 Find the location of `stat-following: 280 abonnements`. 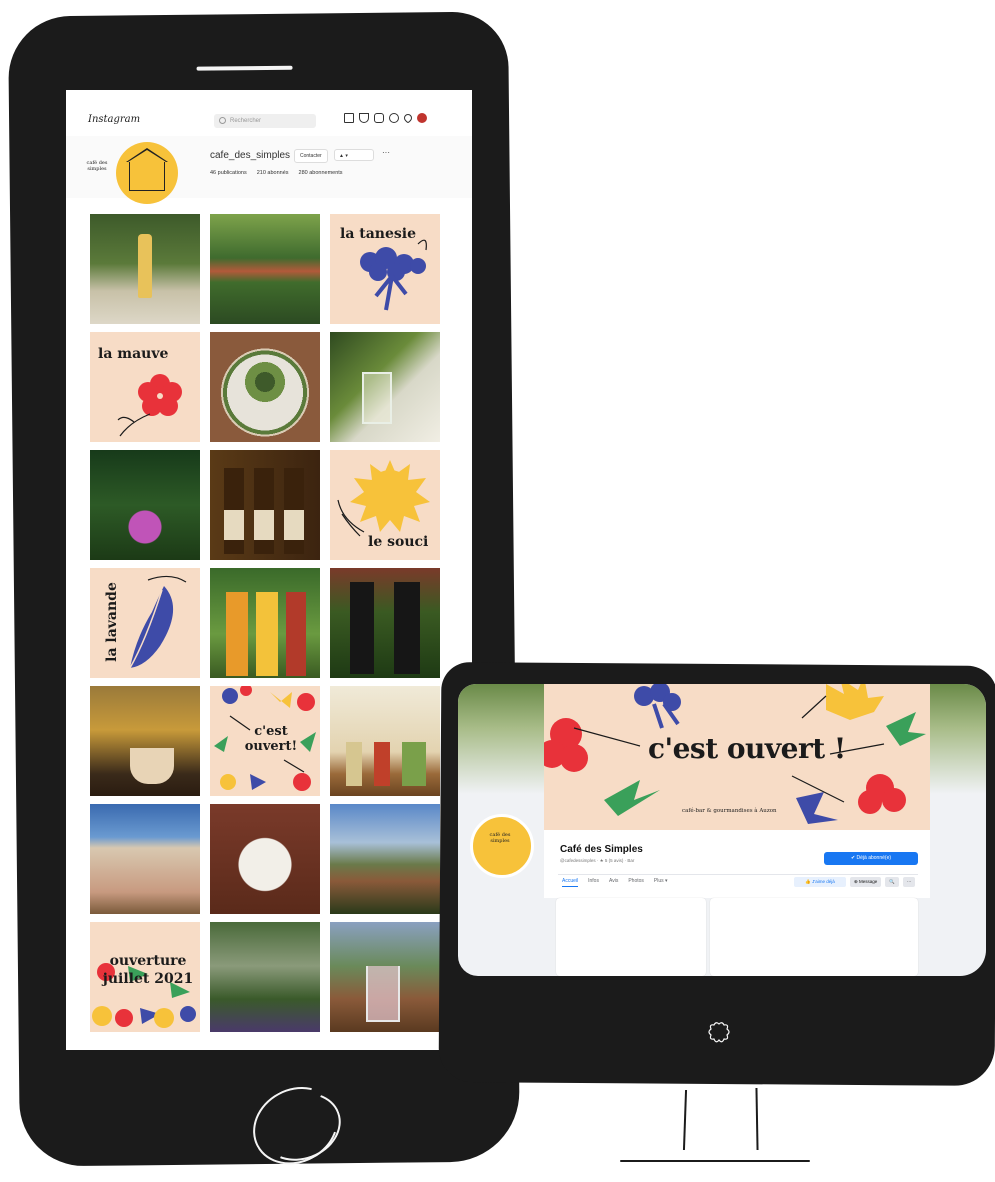

stat-following: 280 abonnements is located at coordinates (321, 173).